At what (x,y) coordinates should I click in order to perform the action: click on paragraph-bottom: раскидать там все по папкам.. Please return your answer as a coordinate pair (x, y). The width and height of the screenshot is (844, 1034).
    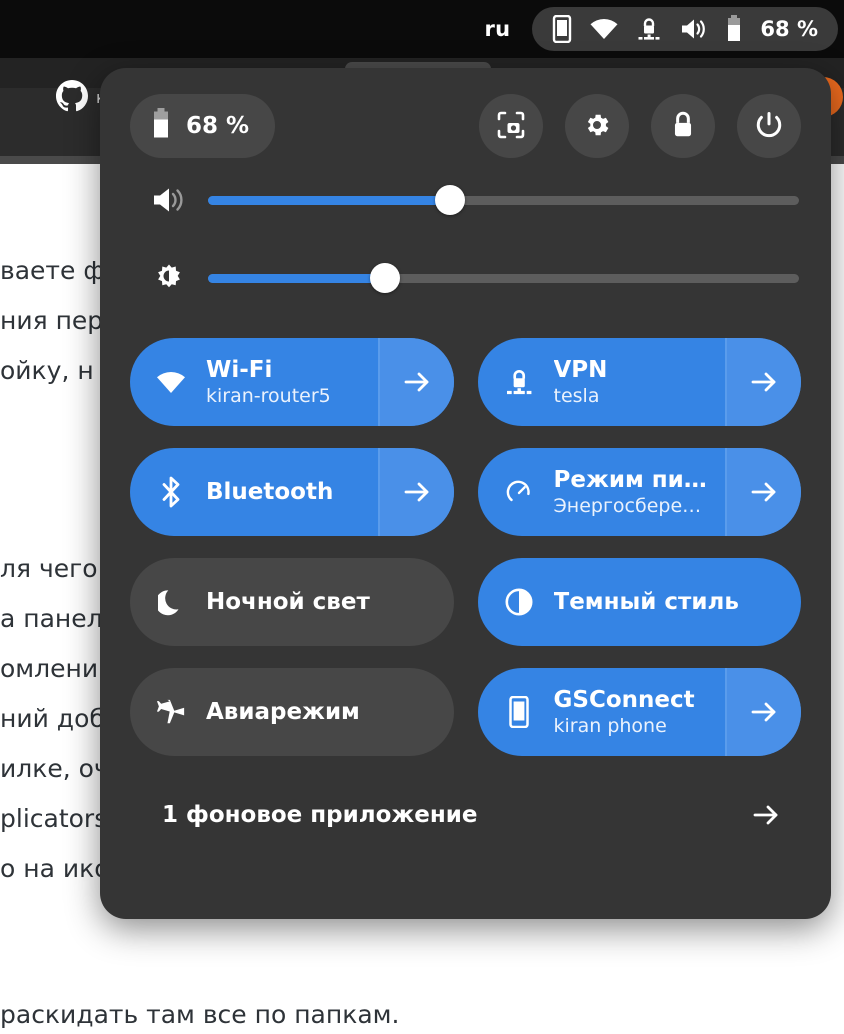
    Looking at the image, I should click on (422, 1012).